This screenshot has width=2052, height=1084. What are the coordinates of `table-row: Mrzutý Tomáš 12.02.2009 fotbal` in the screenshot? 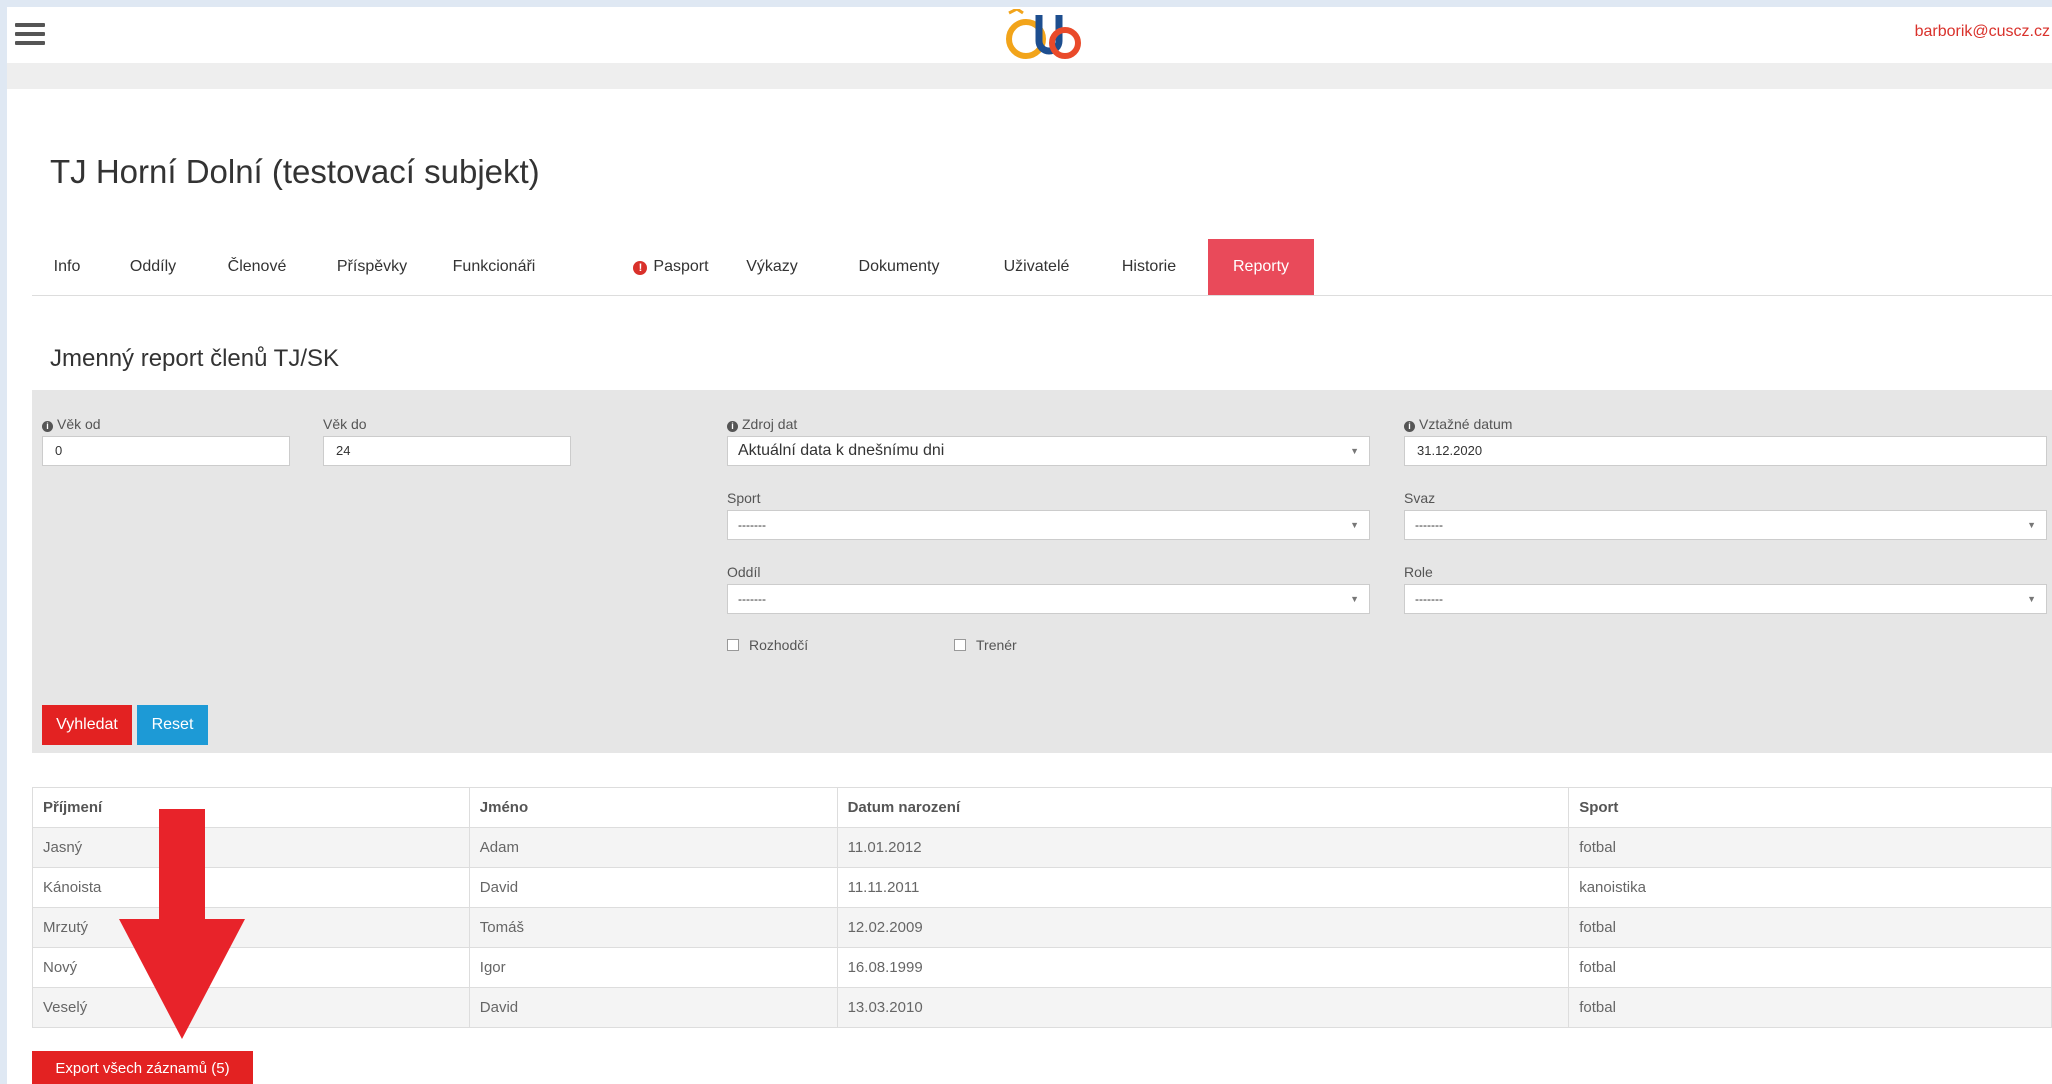 It's located at (1042, 927).